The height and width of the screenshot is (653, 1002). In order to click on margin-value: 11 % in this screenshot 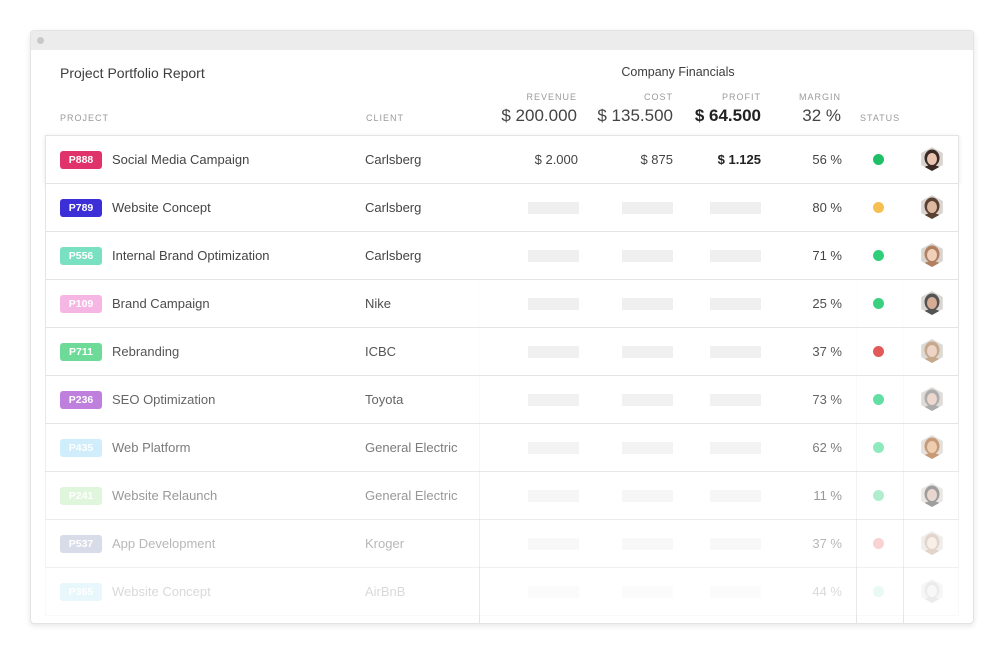, I will do `click(827, 495)`.